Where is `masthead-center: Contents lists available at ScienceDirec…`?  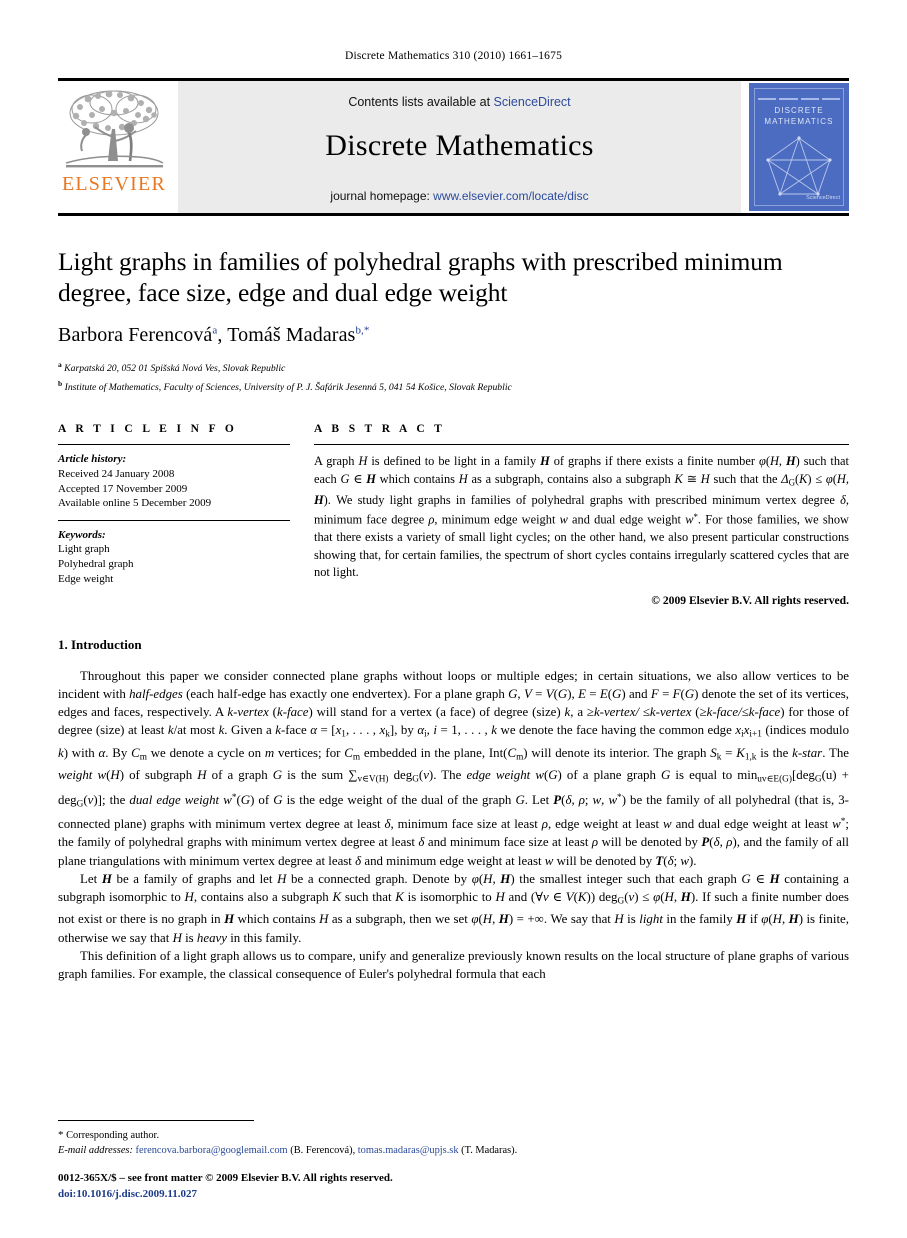 masthead-center: Contents lists available at ScienceDirec… is located at coordinates (459, 147).